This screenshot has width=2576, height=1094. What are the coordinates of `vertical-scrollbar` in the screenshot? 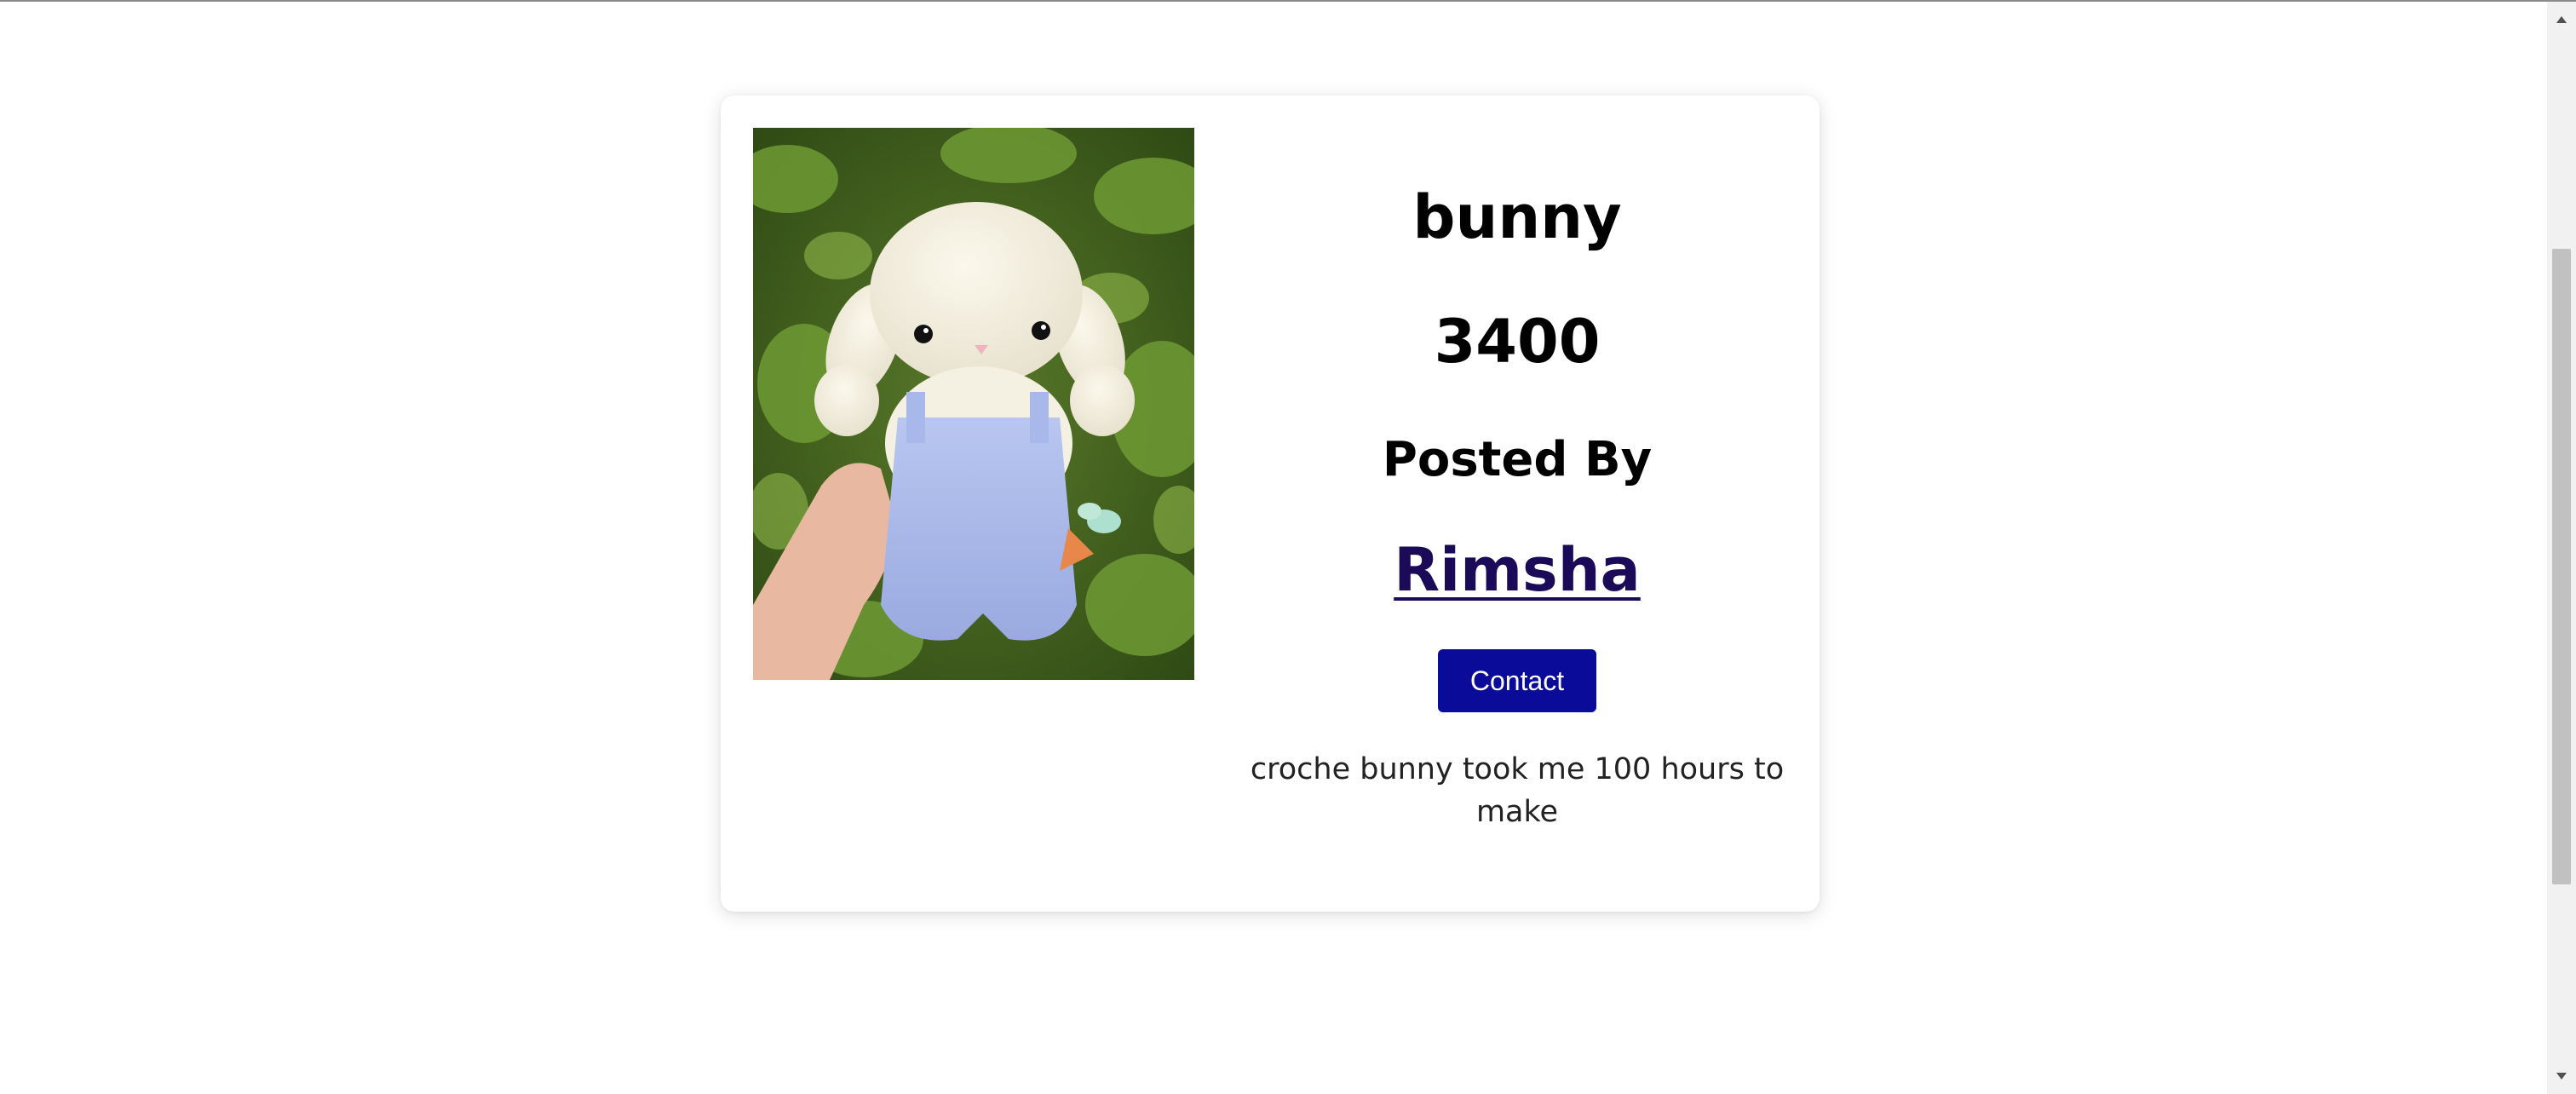 It's located at (2562, 548).